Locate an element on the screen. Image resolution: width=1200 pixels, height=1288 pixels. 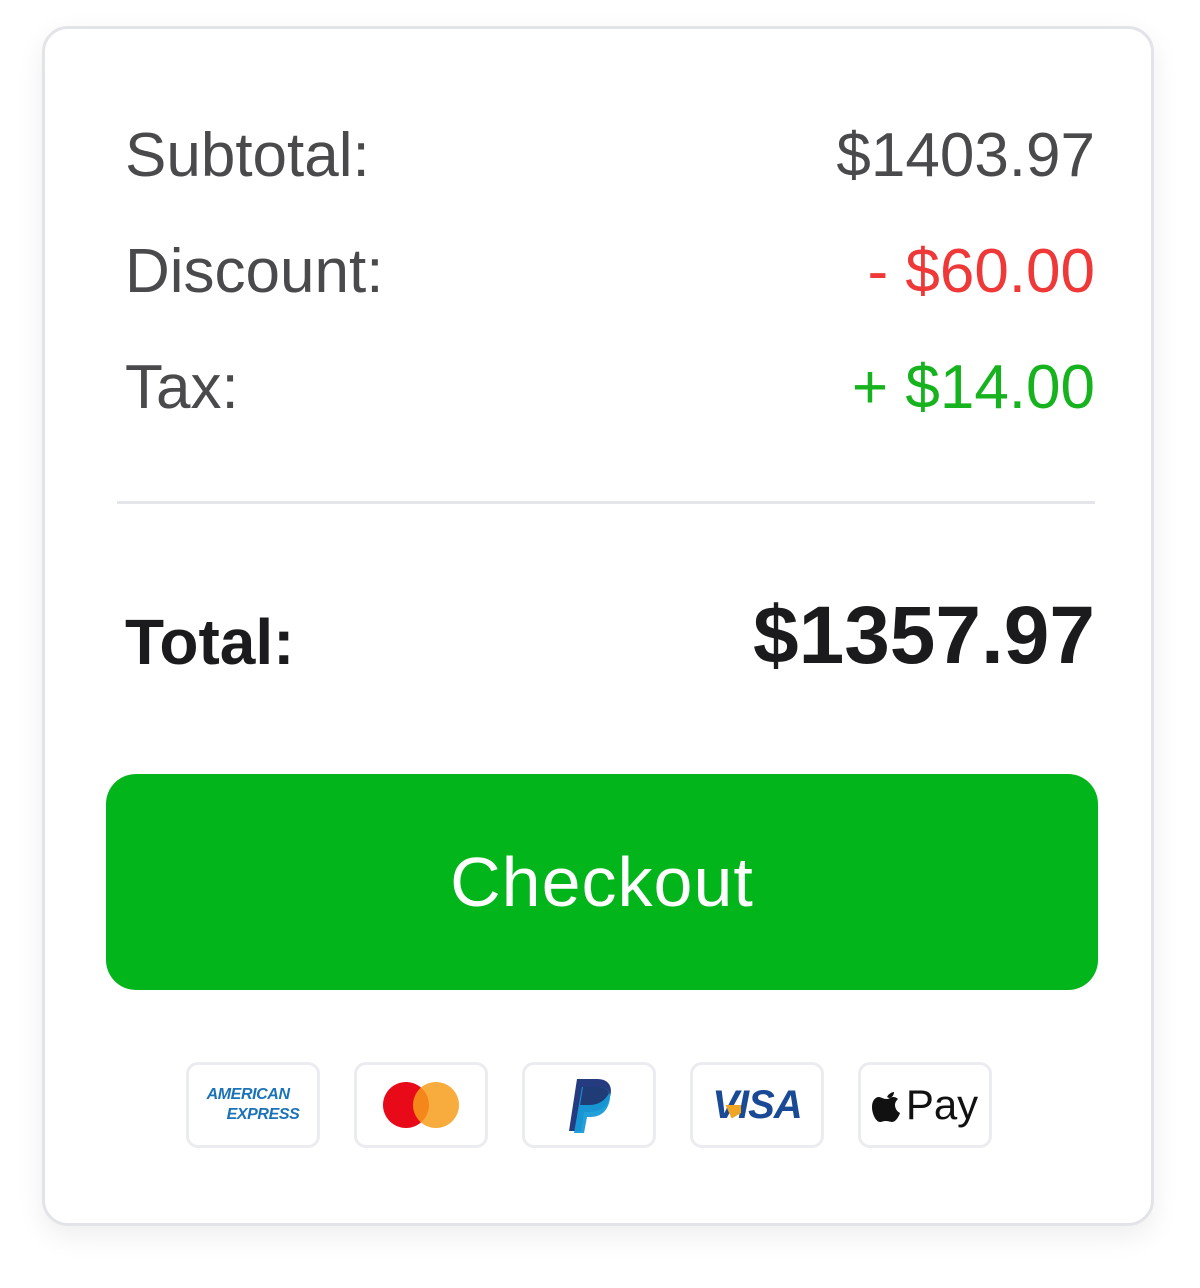
american-express-icon: AMERICAN EXPRESS is located at coordinates (253, 1105).